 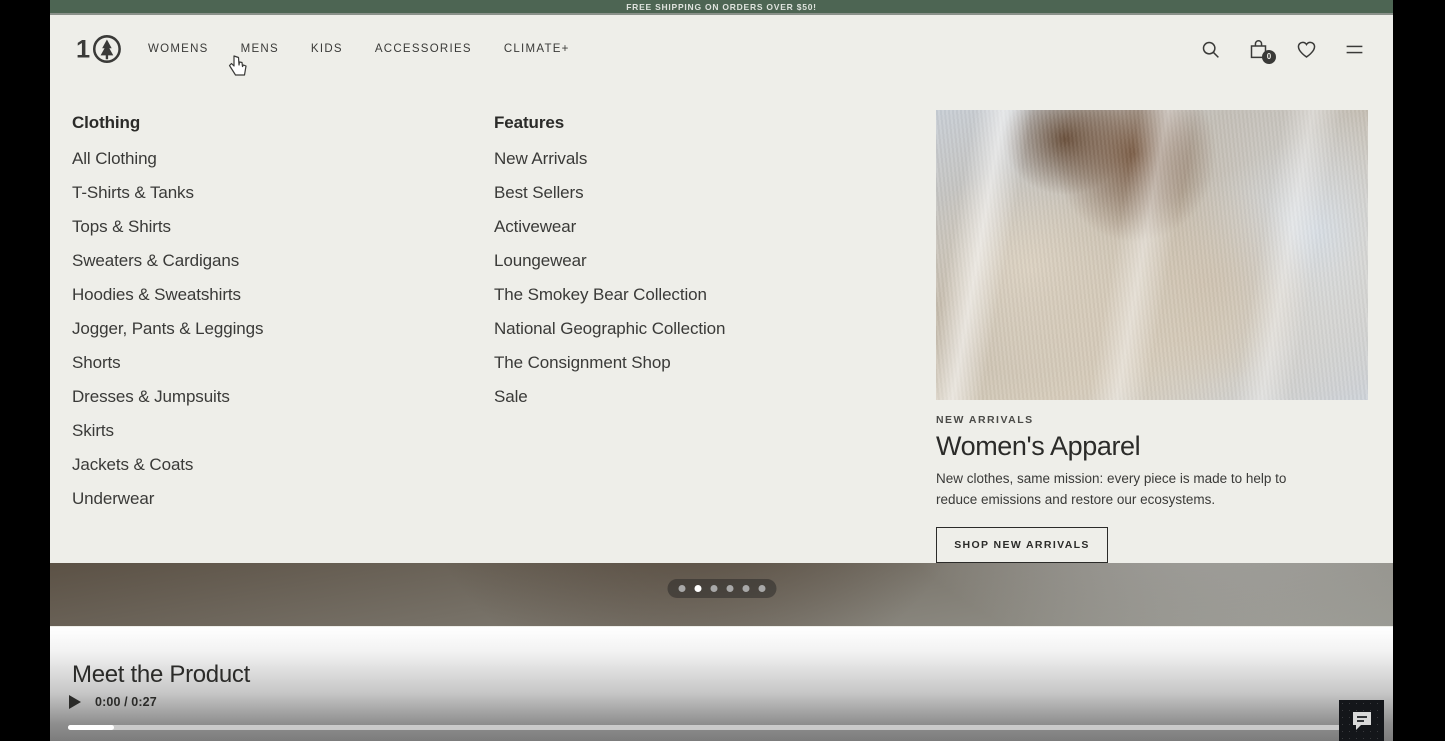 I want to click on hamburger-menu-icon, so click(x=1354, y=49).